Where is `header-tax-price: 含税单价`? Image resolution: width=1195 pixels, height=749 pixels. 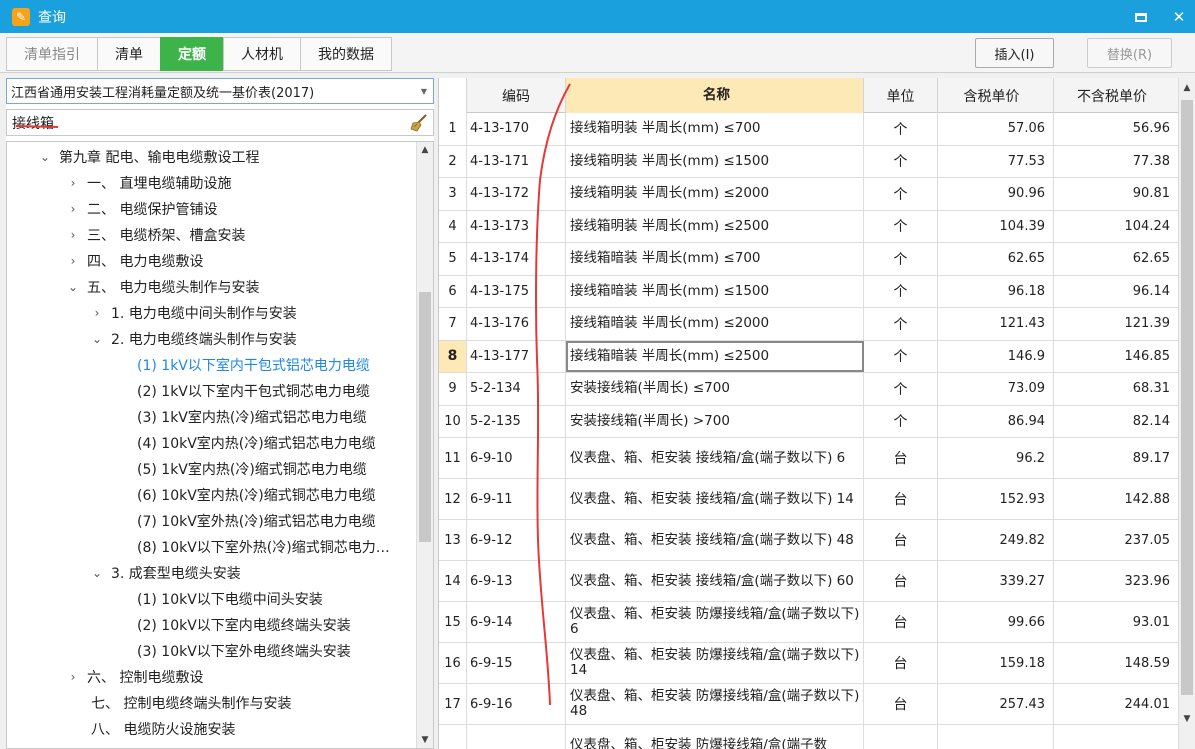 header-tax-price: 含税单价 is located at coordinates (996, 95).